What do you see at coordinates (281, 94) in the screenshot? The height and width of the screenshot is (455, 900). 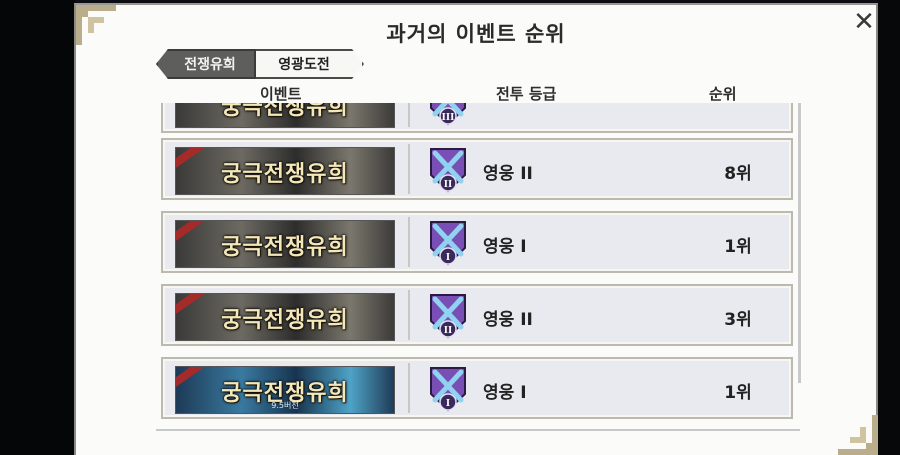 I see `column-header-event: 이벤트` at bounding box center [281, 94].